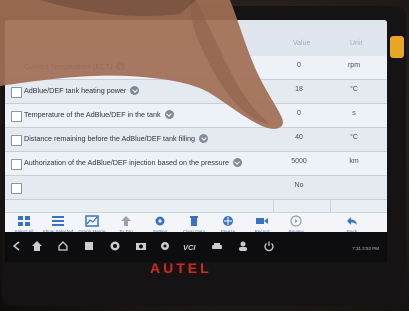 Image resolution: width=409 pixels, height=311 pixels. Describe the element at coordinates (228, 221) in the screenshot. I see `freeze-icon` at that location.